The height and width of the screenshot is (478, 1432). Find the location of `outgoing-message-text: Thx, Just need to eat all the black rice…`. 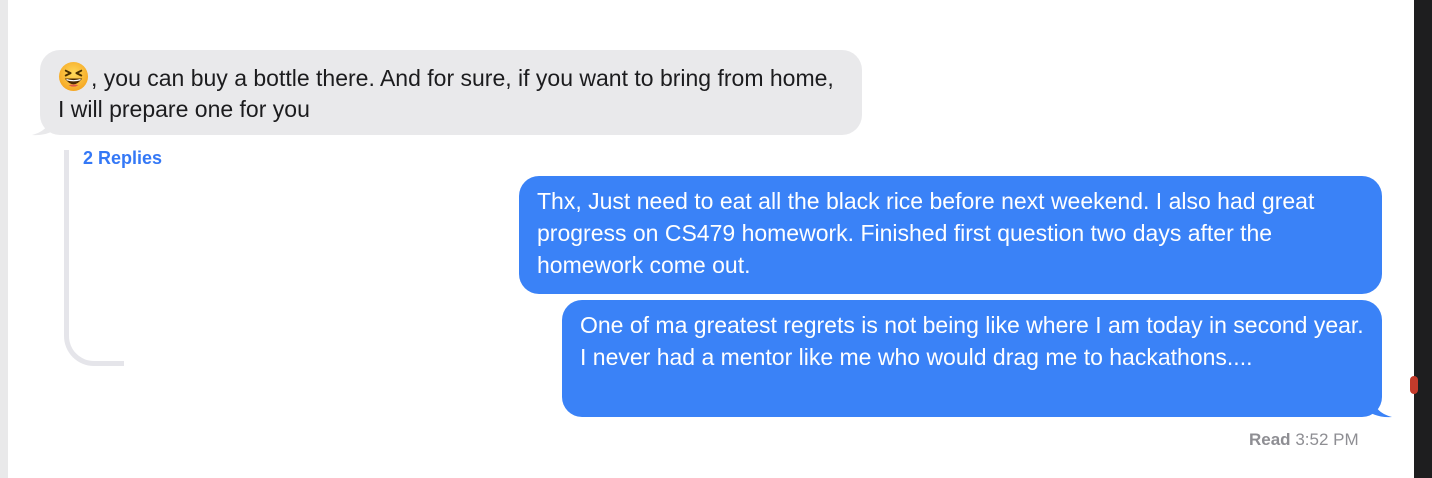

outgoing-message-text: Thx, Just need to eat all the black rice… is located at coordinates (926, 233).